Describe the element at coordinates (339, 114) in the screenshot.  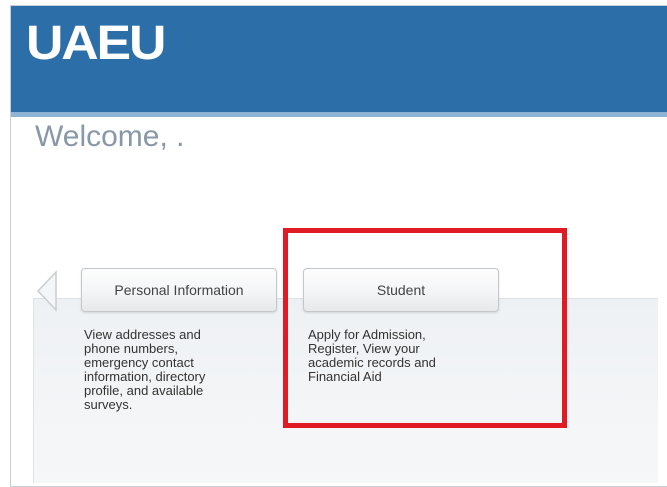
I see `header-divider` at that location.